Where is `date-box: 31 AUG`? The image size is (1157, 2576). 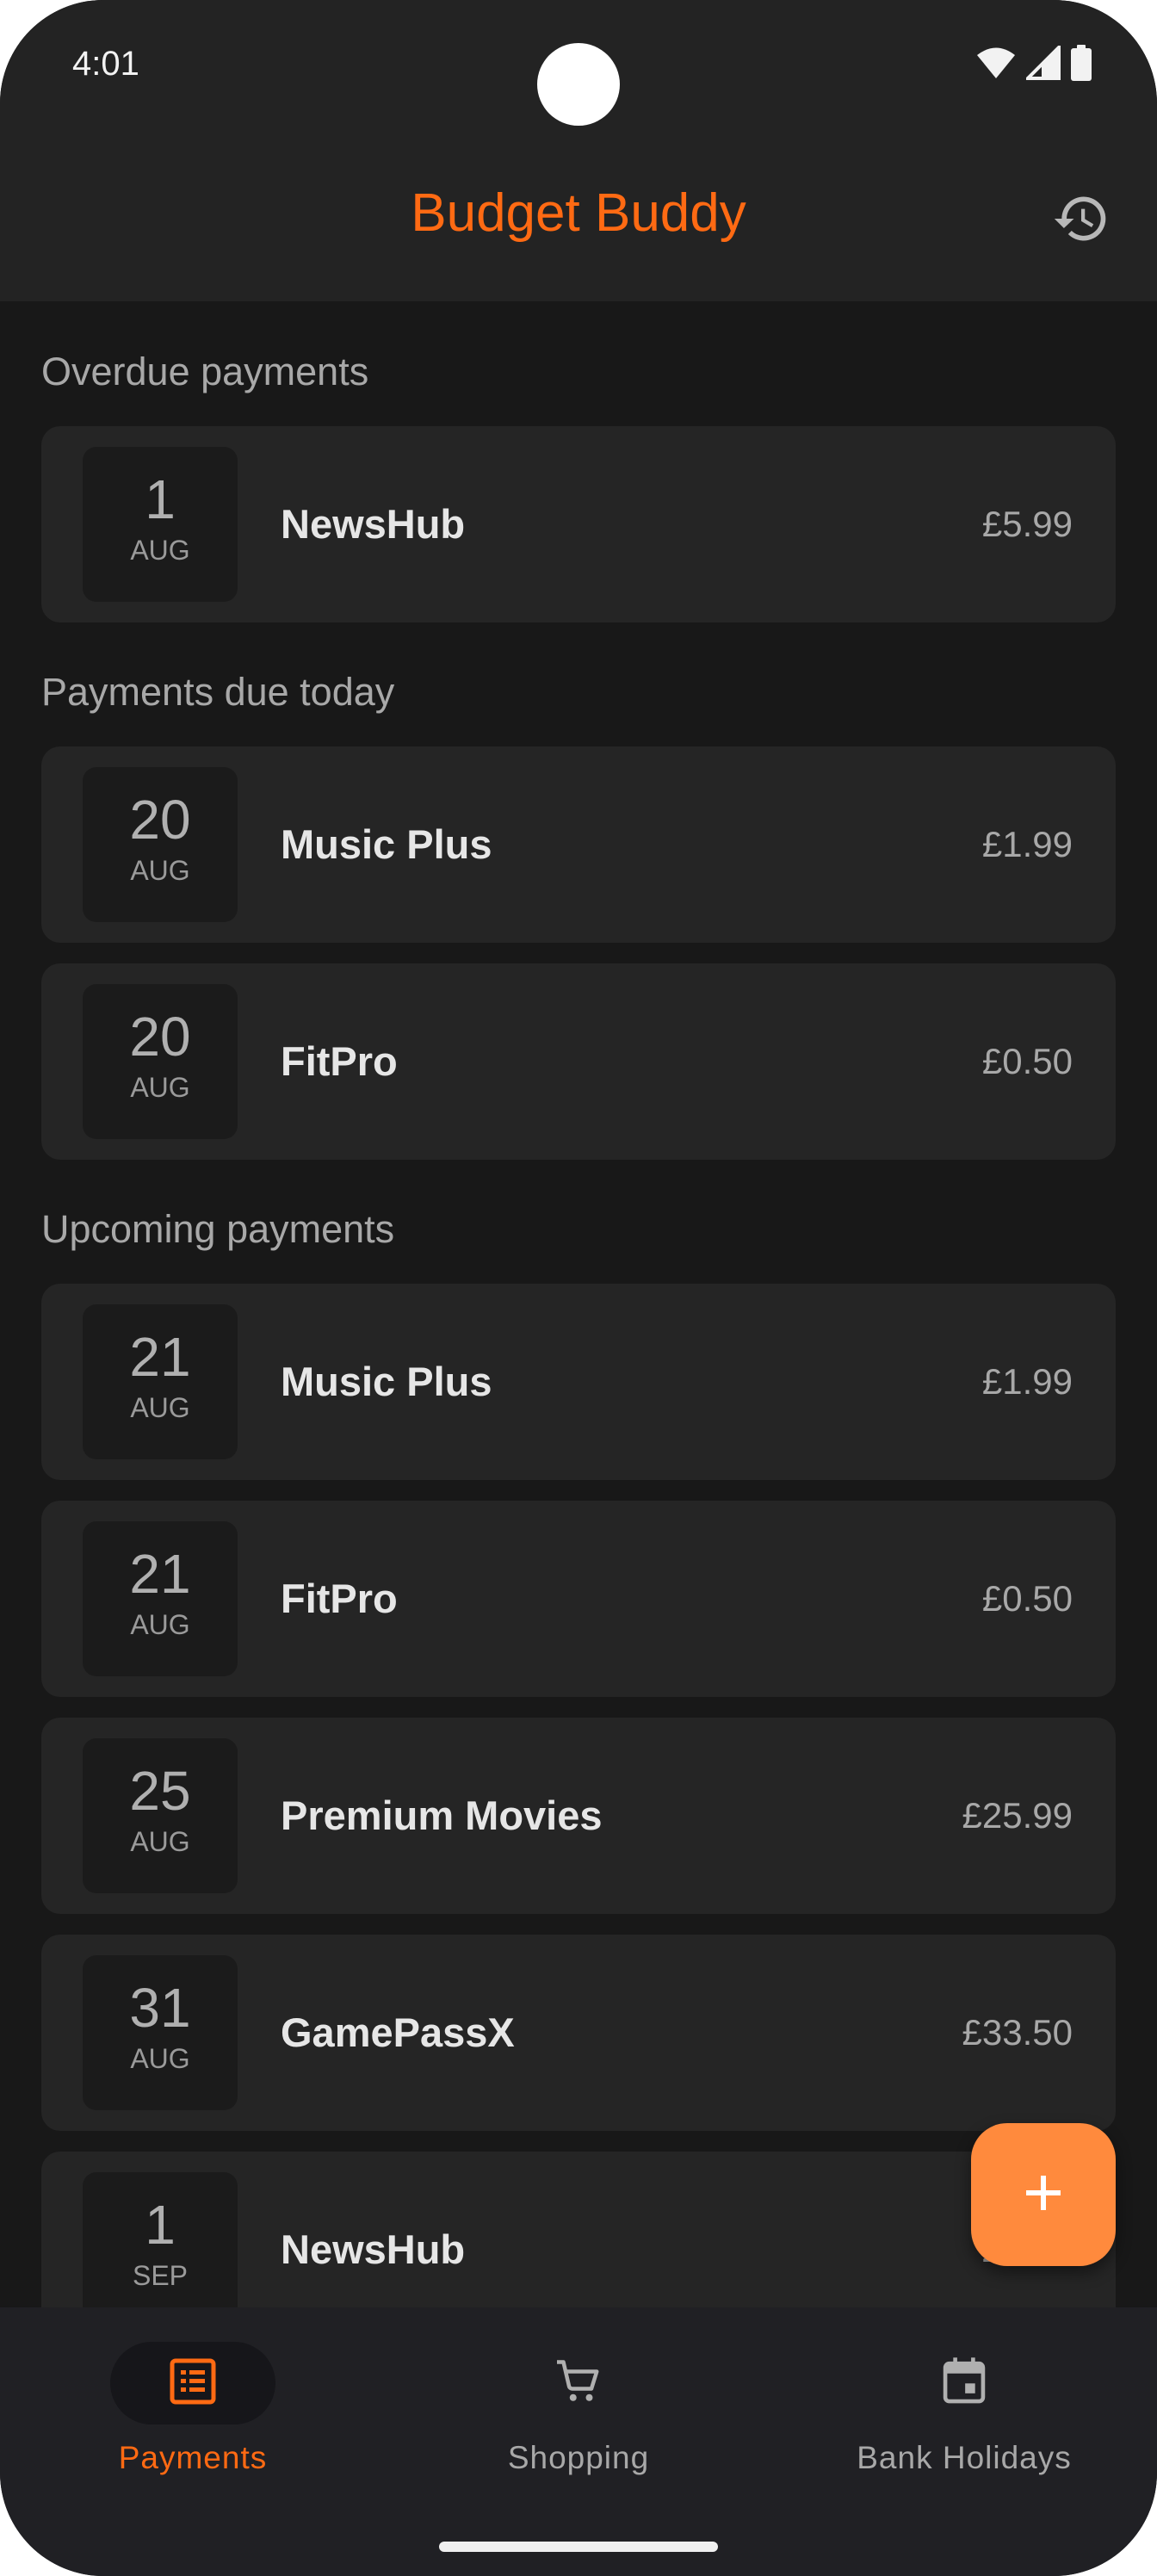
date-box: 31 AUG is located at coordinates (161, 2032).